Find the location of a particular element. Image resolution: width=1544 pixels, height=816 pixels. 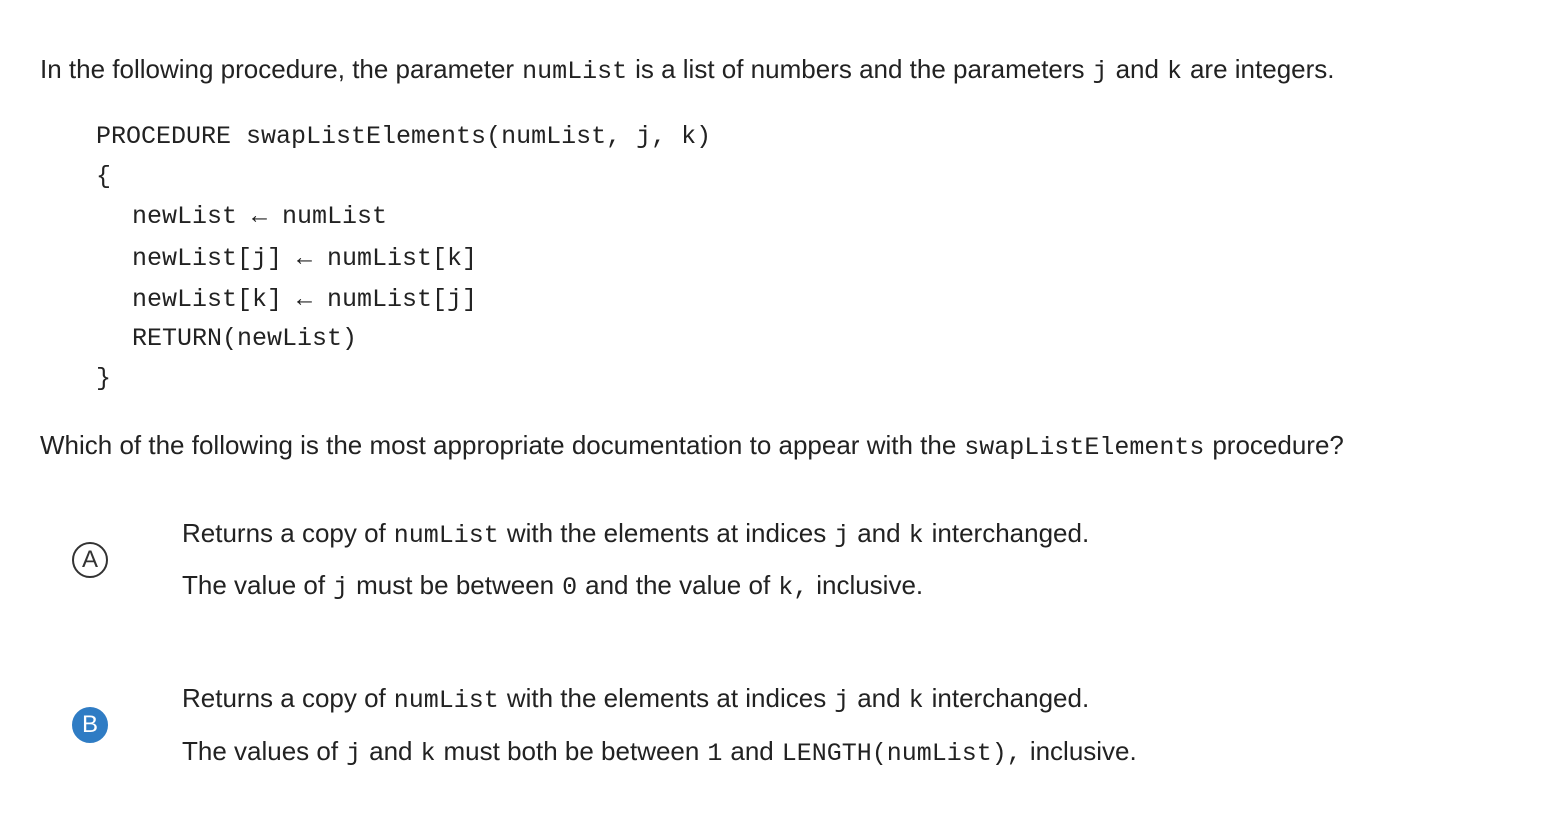

choice-letter: B is located at coordinates (89, 724).